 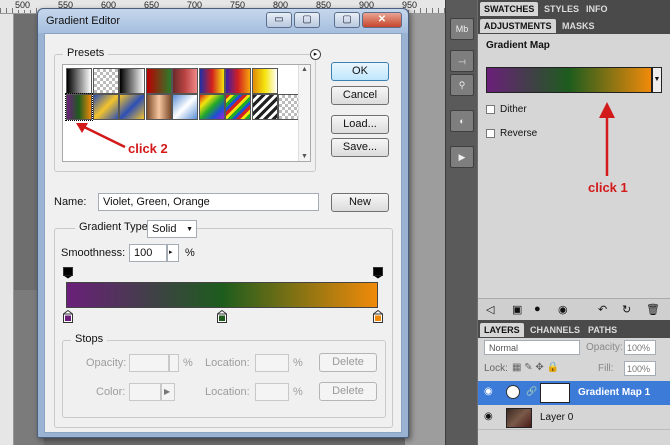 I want to click on layer-row-gradient-map: ◉ 🔗 Gradient Map 1, so click(x=574, y=393).